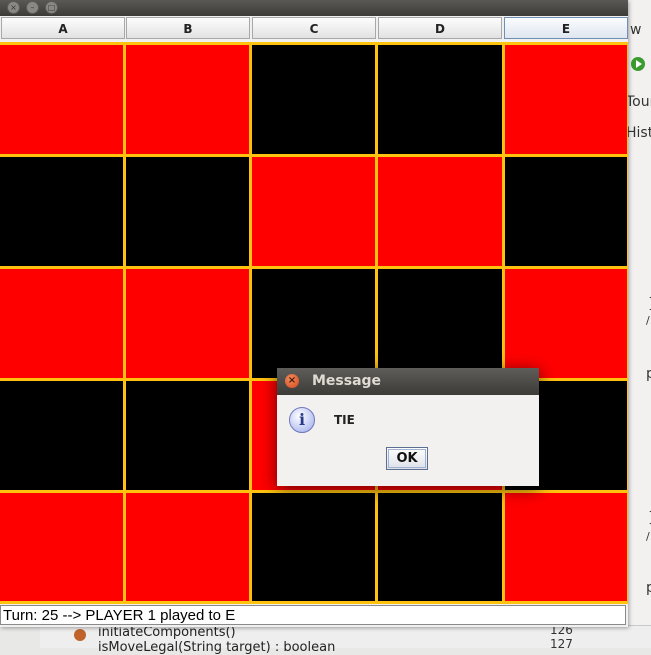 Image resolution: width=651 pixels, height=655 pixels. I want to click on dialog-titlebar: × Message, so click(408, 381).